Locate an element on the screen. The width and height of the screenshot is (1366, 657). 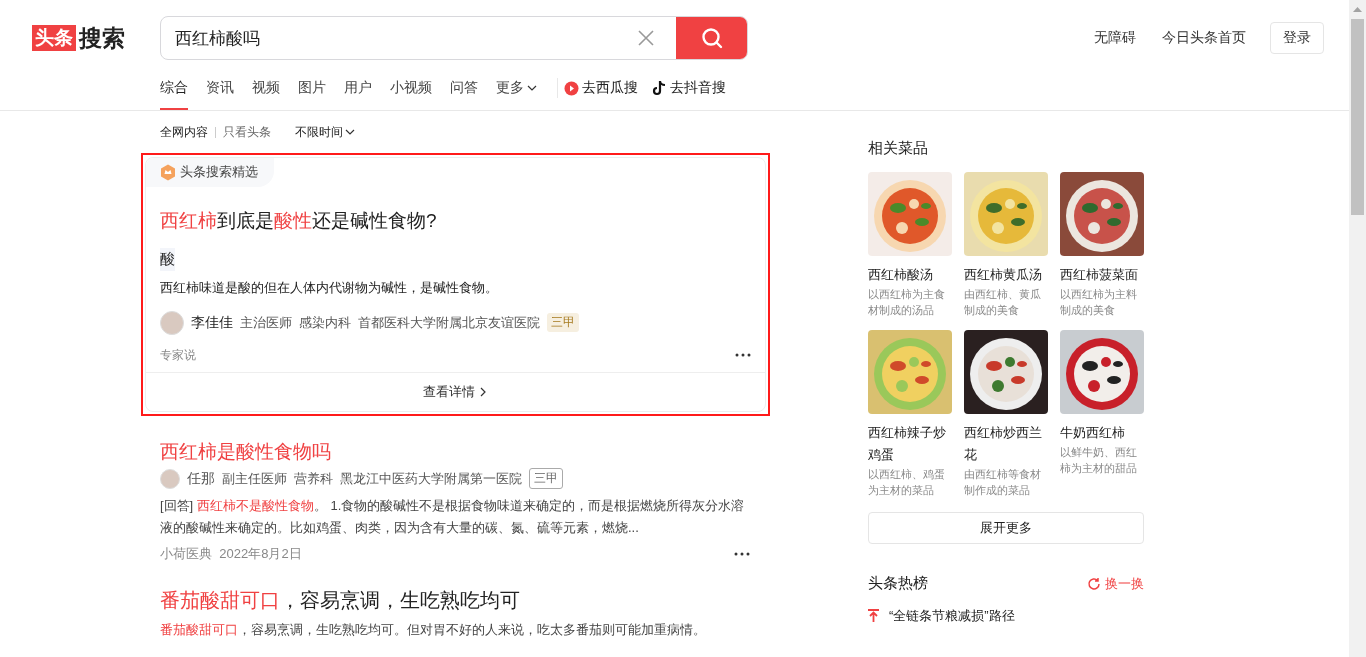
tab: 小视频 is located at coordinates (411, 88).